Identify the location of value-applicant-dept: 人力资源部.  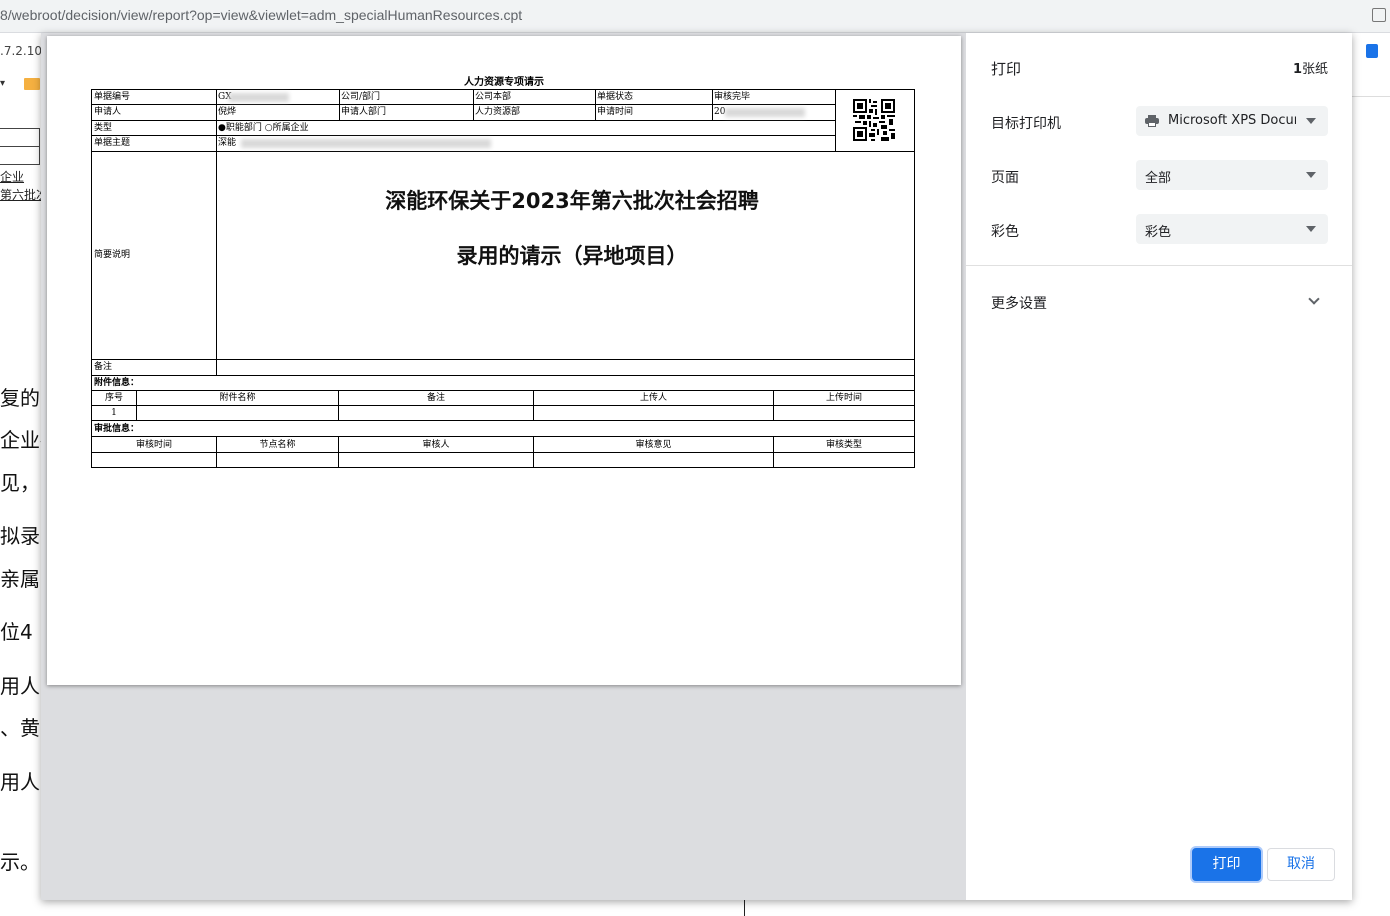
(498, 112).